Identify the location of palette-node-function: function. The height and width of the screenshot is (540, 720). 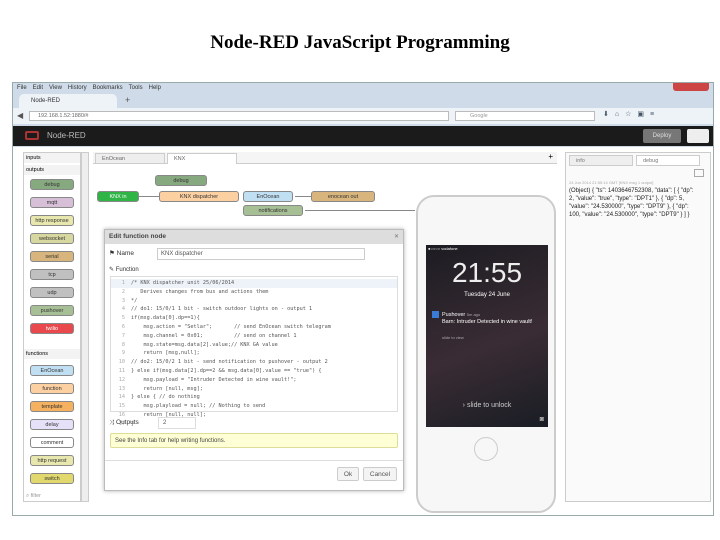
(52, 388).